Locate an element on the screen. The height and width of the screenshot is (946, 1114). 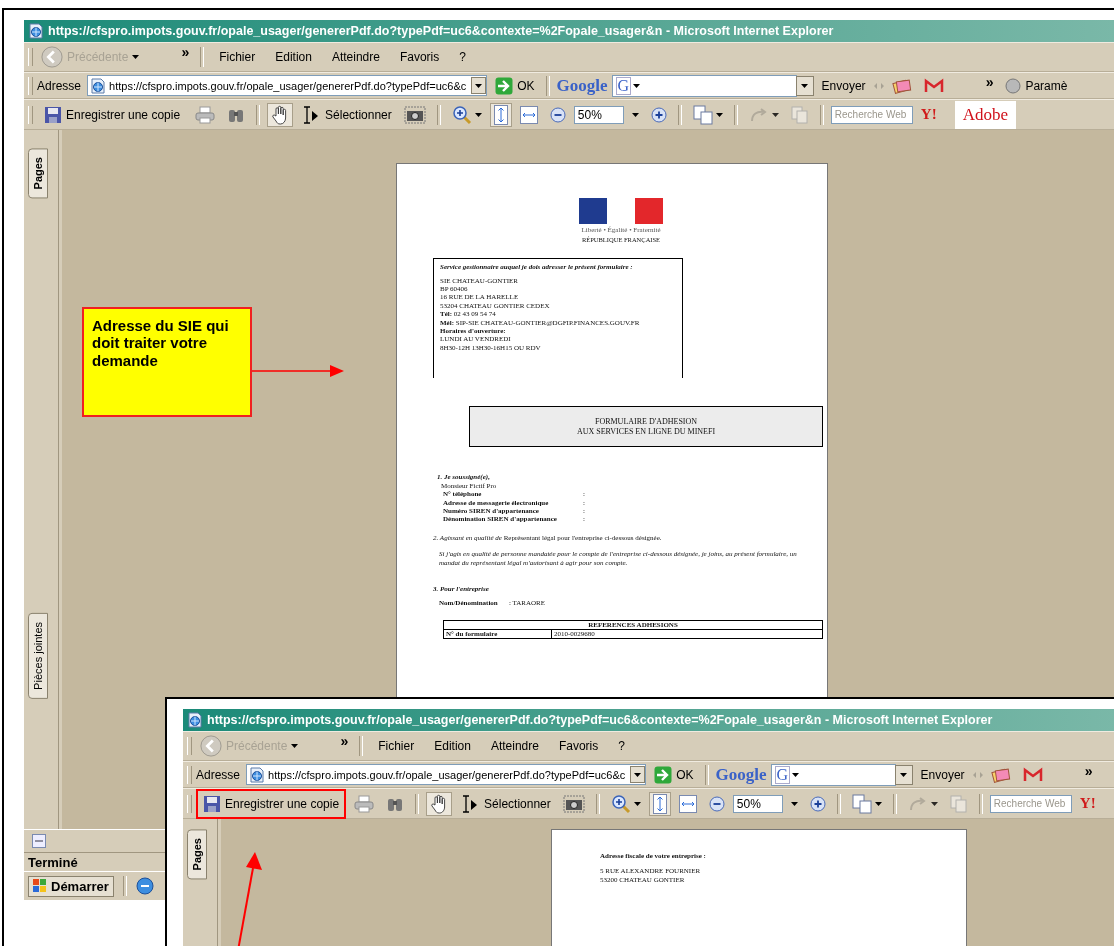
envelope-icon is located at coordinates (933, 85).